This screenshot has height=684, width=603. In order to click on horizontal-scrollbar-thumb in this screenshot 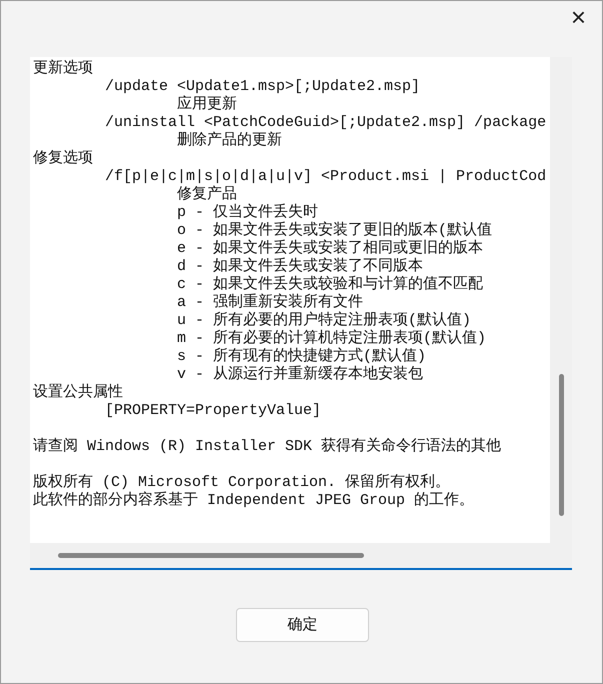, I will do `click(211, 555)`.